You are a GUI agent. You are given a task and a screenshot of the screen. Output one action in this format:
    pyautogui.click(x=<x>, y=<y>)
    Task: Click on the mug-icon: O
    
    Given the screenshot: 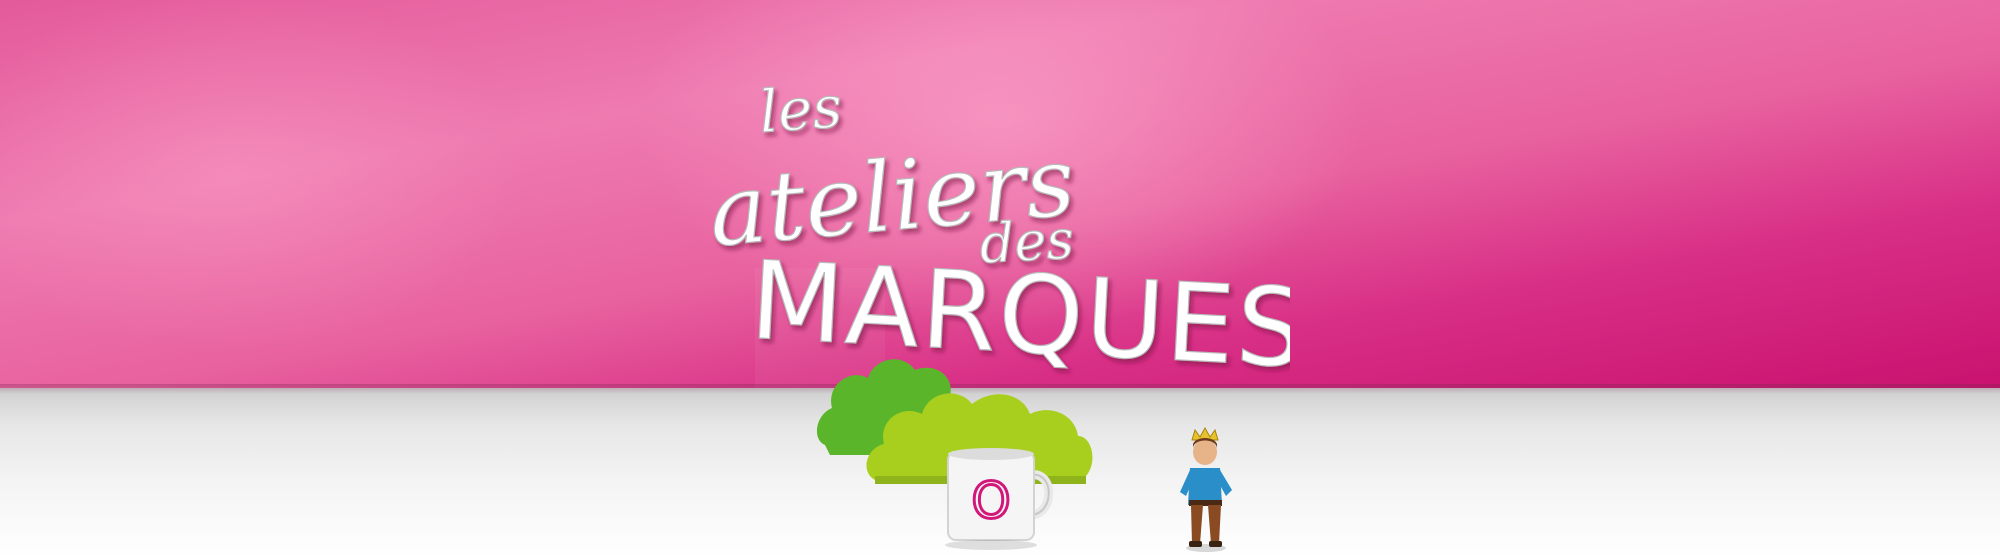 What is the action you would take?
    pyautogui.click(x=999, y=499)
    